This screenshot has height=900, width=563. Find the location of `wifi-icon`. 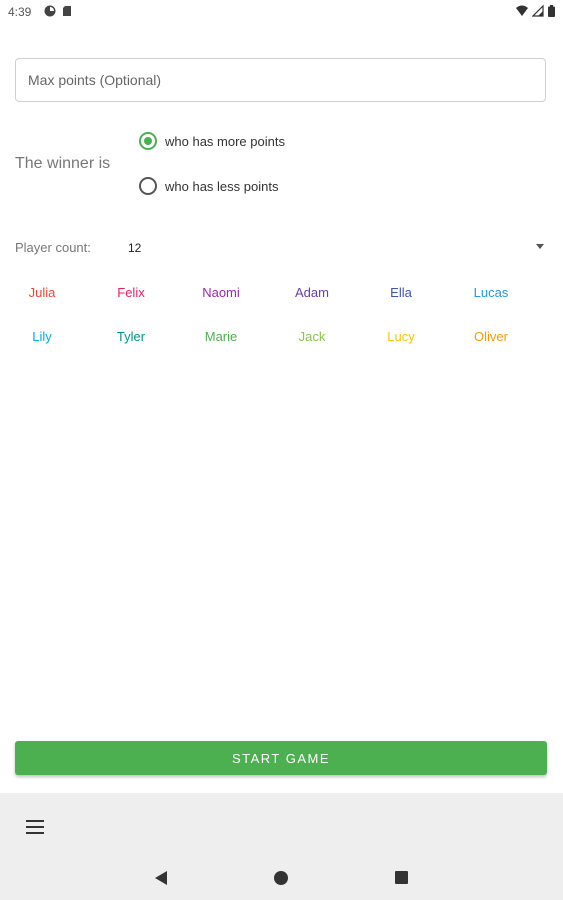

wifi-icon is located at coordinates (522, 10).